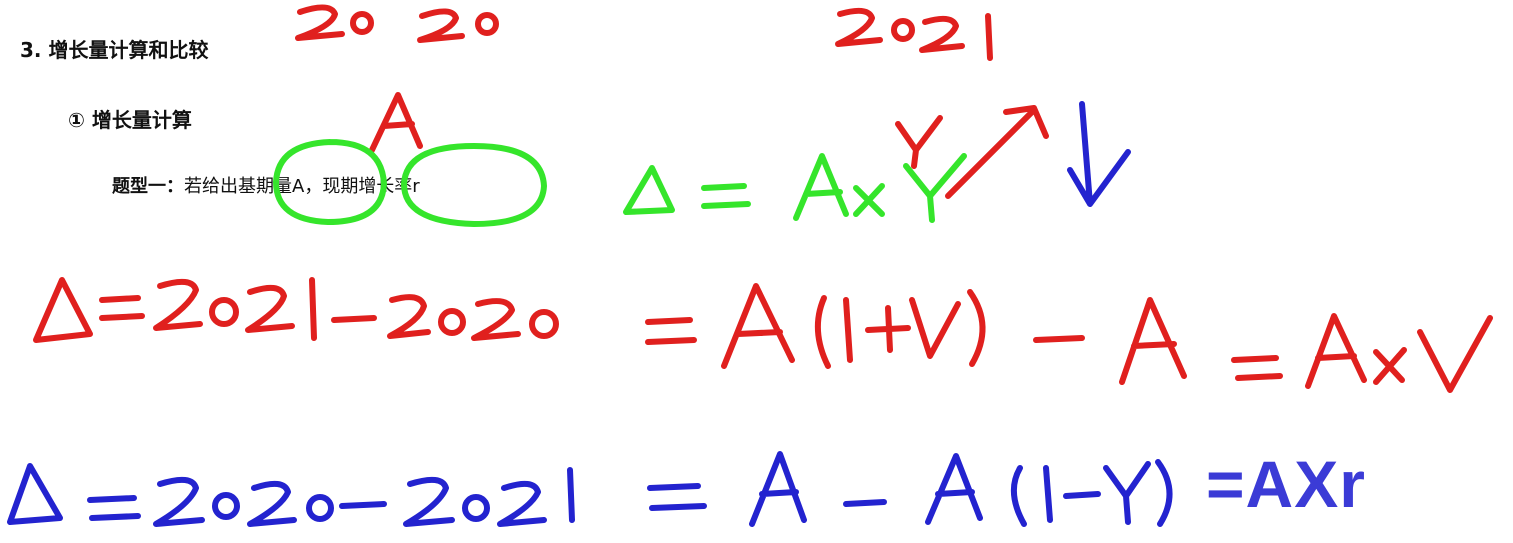 Image resolution: width=1513 pixels, height=543 pixels. What do you see at coordinates (397, 23) in the screenshot?
I see `handwritten-year-2020` at bounding box center [397, 23].